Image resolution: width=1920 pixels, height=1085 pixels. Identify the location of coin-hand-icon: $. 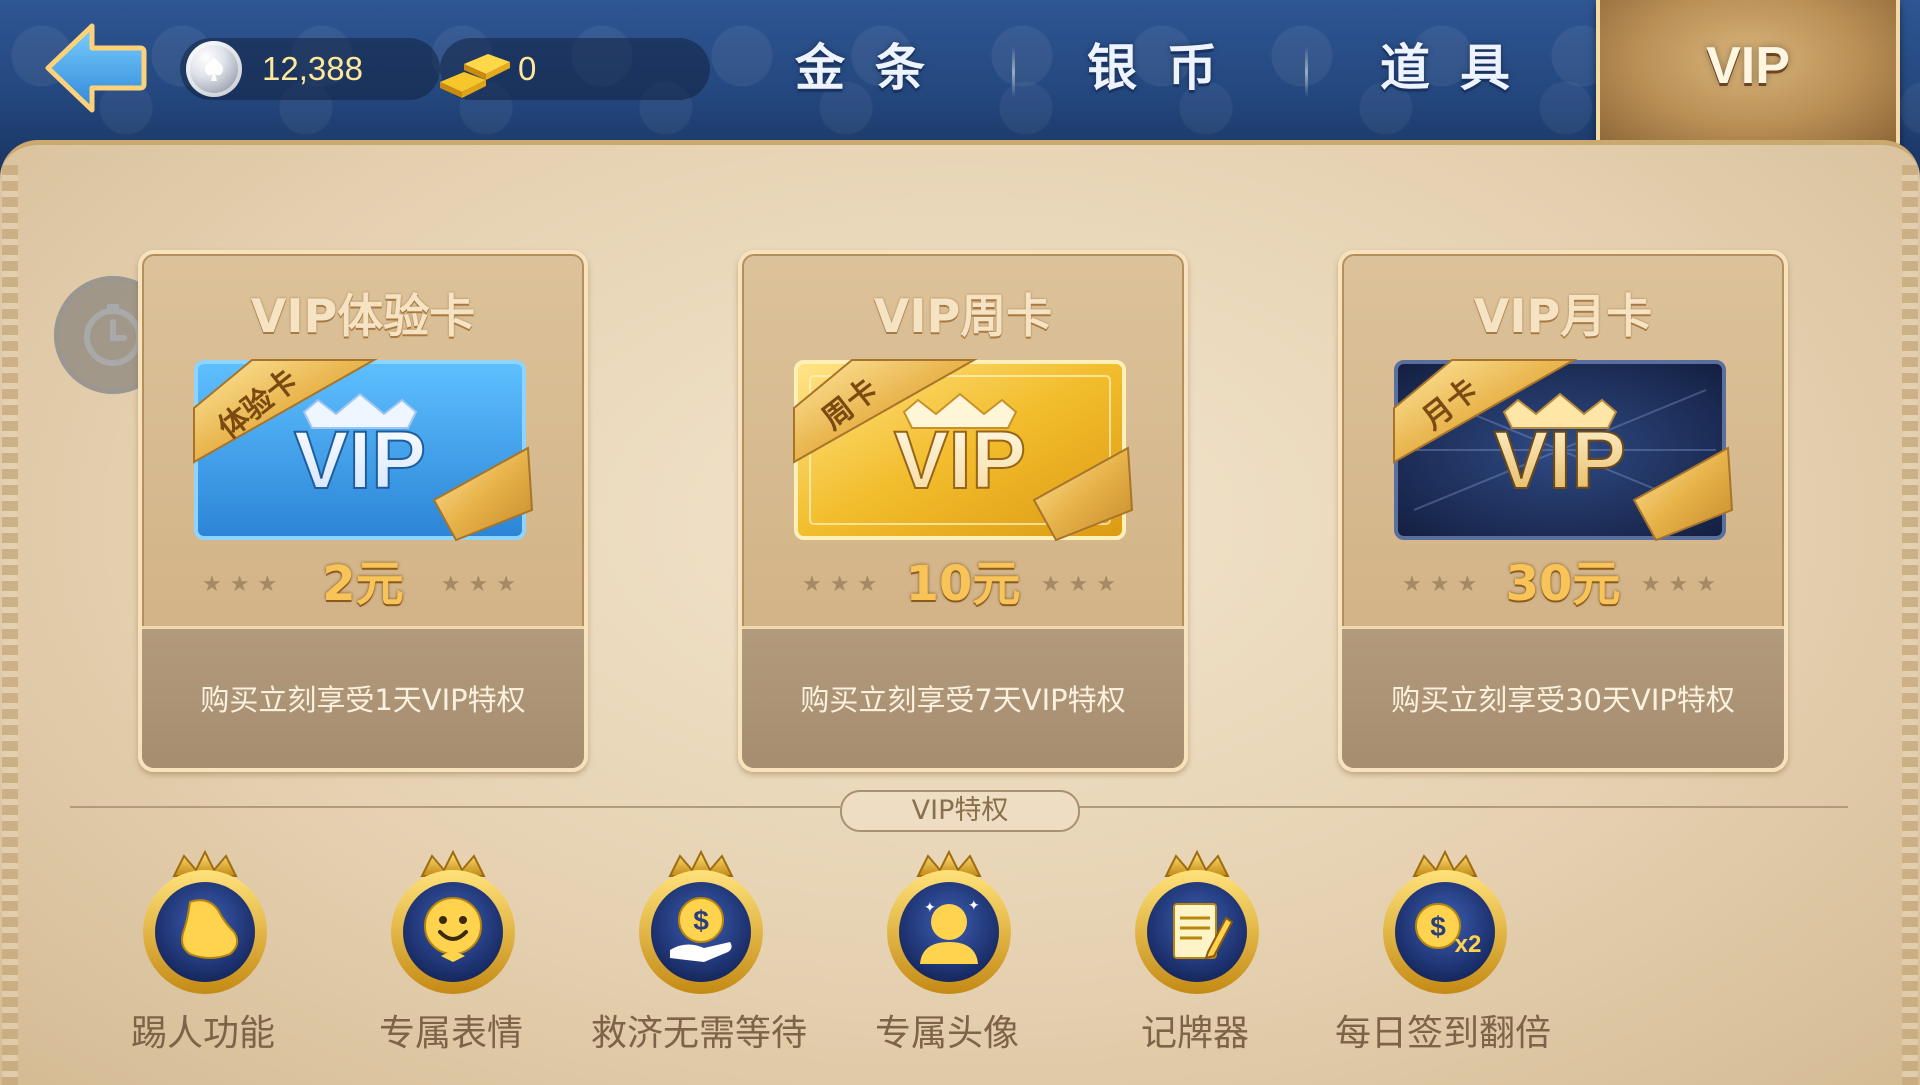
(701, 923).